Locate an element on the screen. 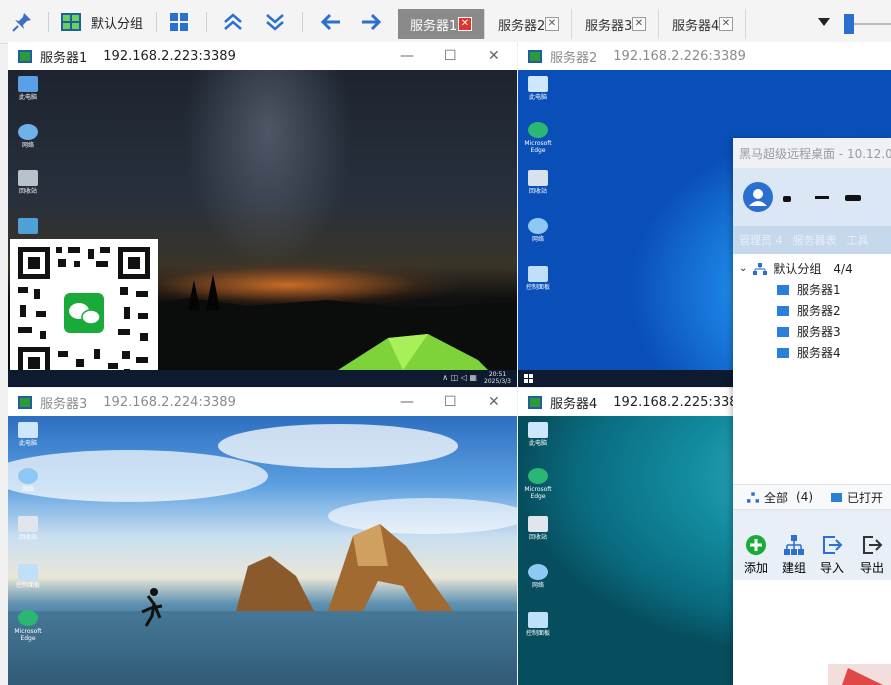 Image resolution: width=891 pixels, height=685 pixels. default-group-button: 默认分组 is located at coordinates (105, 22).